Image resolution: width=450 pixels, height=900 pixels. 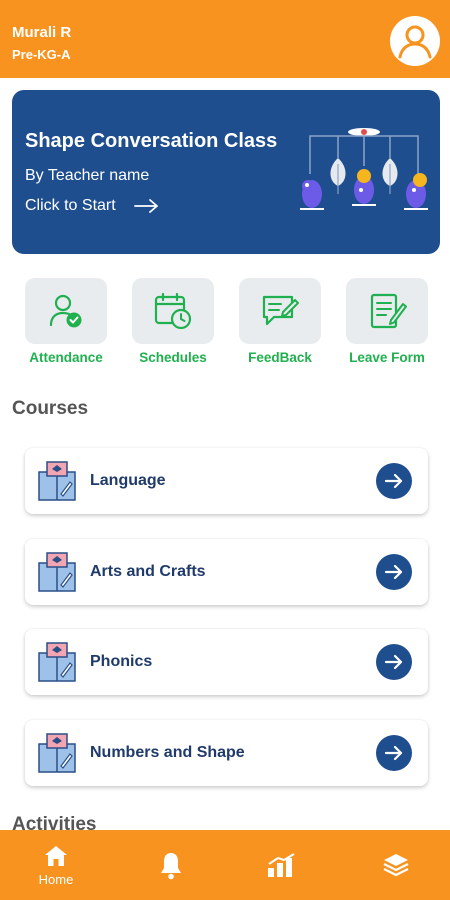 I want to click on leave-form-label: Leave Form, so click(x=387, y=357).